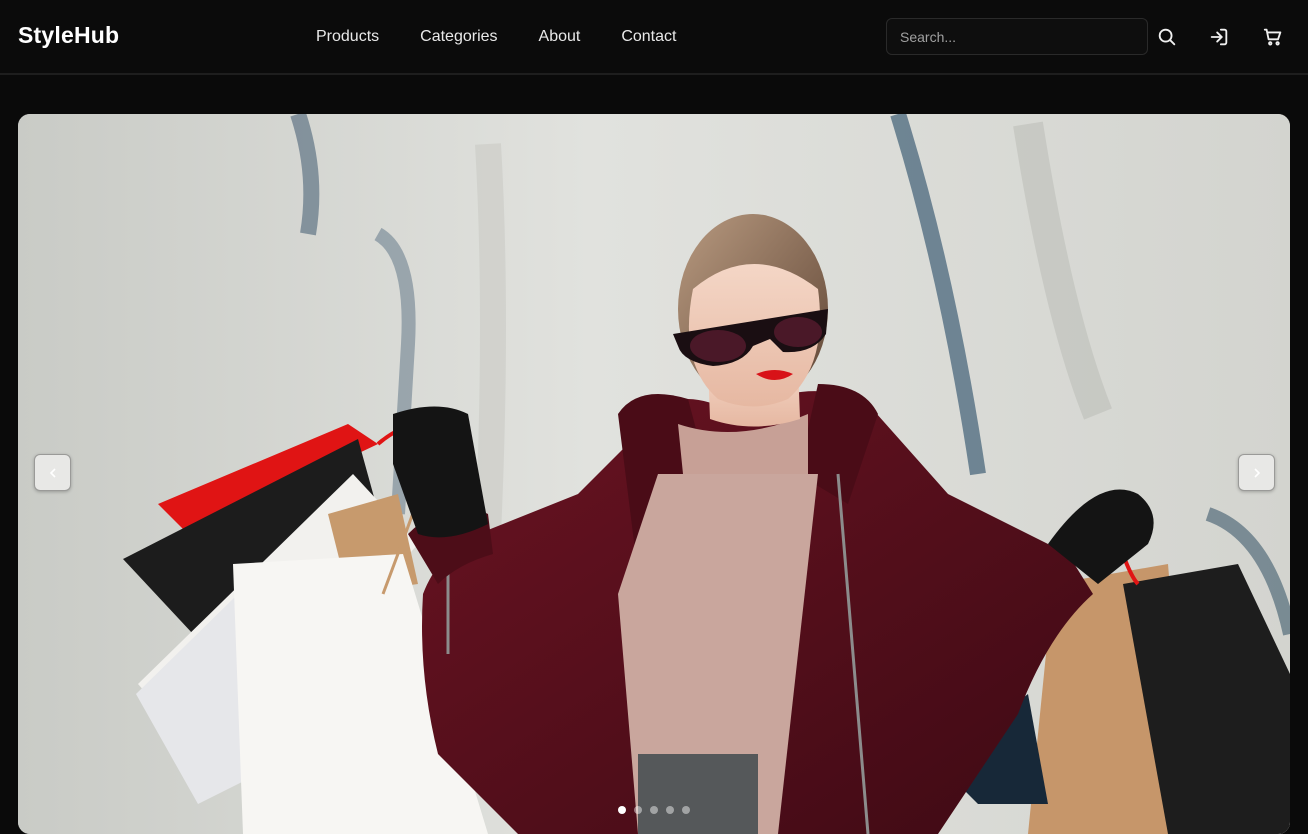  I want to click on nav-categories-link: Categories, so click(458, 37).